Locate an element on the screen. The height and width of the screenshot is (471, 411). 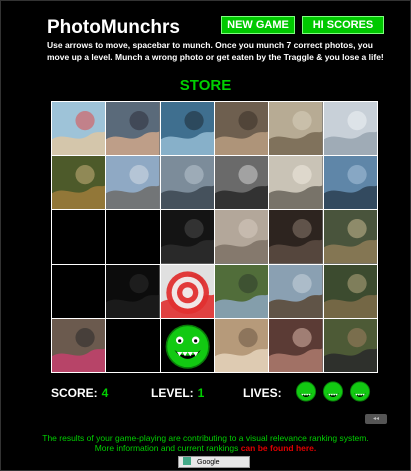
photo-tile-speaker-product is located at coordinates (241, 183).